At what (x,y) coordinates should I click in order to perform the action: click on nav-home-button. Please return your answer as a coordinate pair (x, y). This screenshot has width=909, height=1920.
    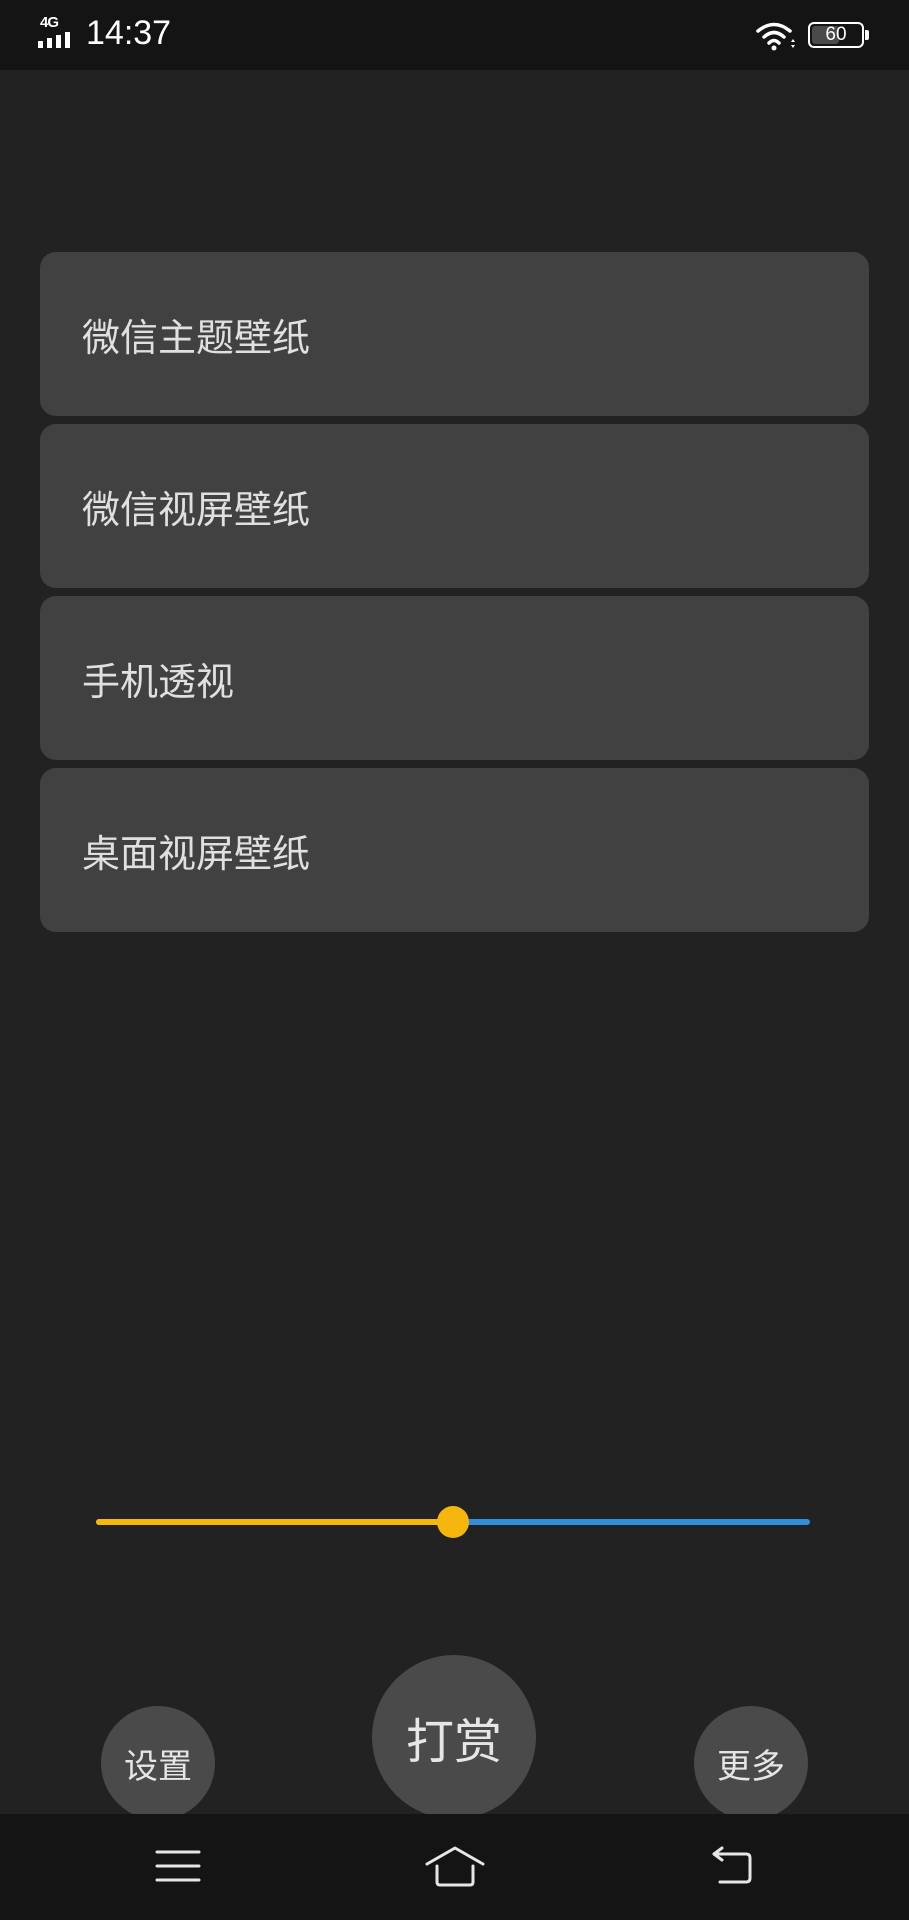
    Looking at the image, I should click on (455, 1866).